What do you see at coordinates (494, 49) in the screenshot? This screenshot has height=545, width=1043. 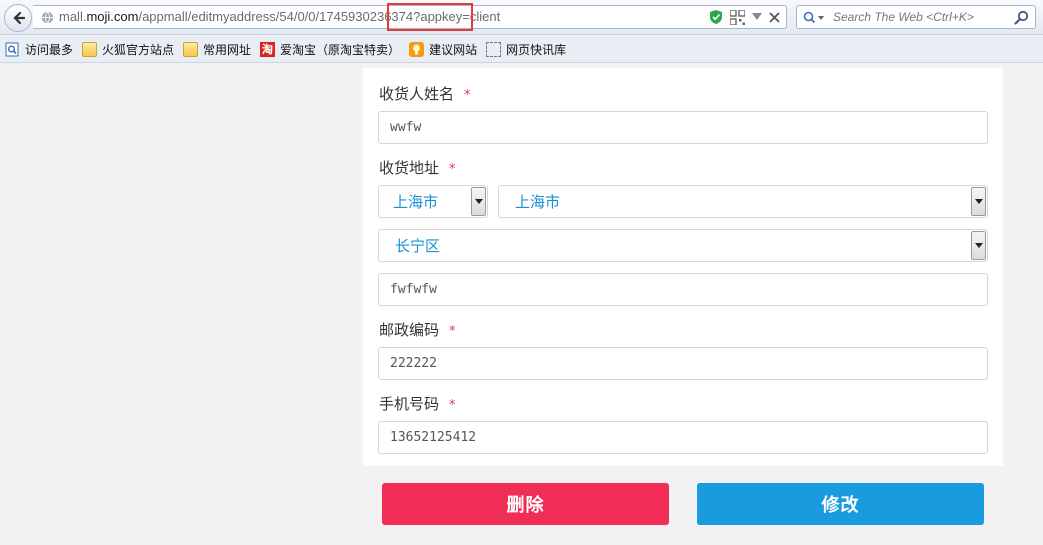 I see `web-slice-icon` at bounding box center [494, 49].